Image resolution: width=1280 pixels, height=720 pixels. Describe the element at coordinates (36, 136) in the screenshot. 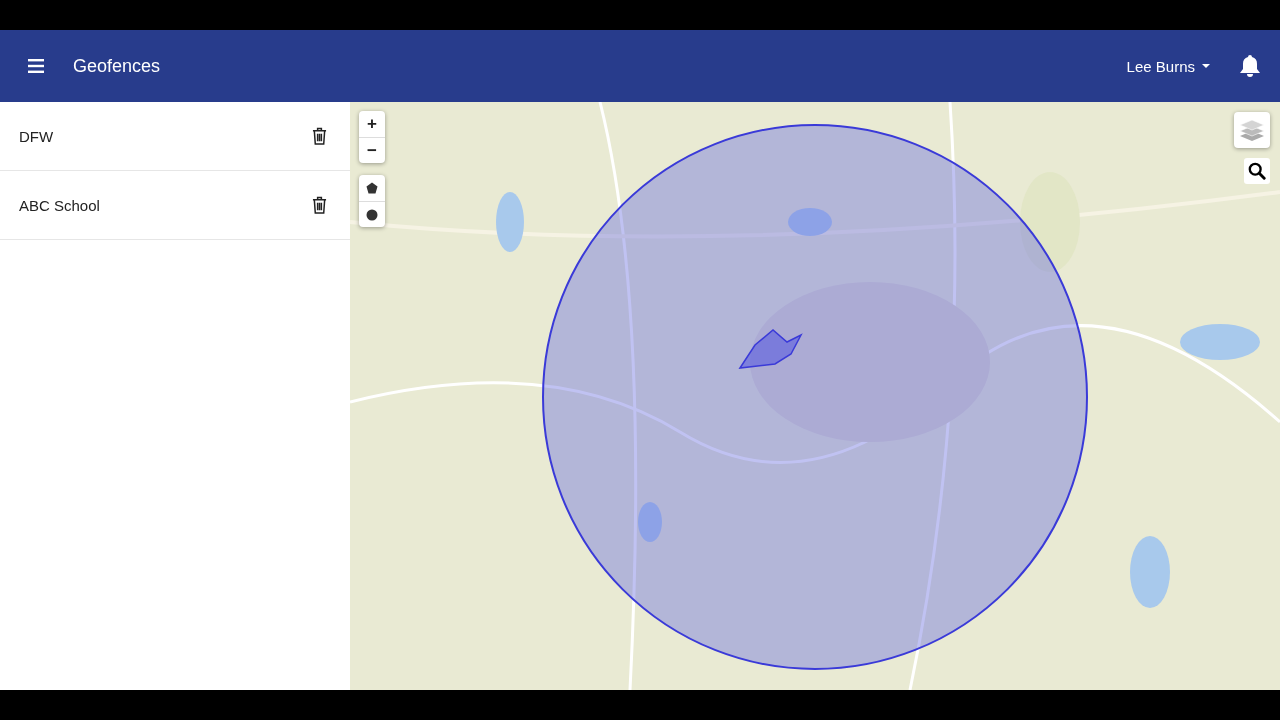

I see `geofence-name: DFW` at that location.